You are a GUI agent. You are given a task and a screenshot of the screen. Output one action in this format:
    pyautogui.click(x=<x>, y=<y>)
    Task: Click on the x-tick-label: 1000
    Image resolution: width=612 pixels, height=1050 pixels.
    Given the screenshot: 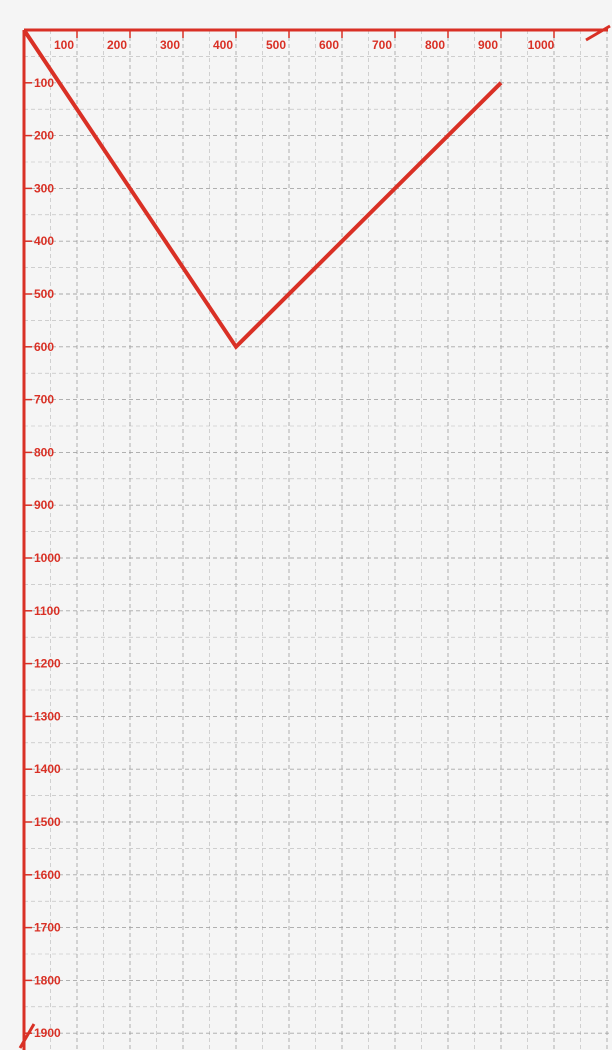 What is the action you would take?
    pyautogui.click(x=541, y=45)
    